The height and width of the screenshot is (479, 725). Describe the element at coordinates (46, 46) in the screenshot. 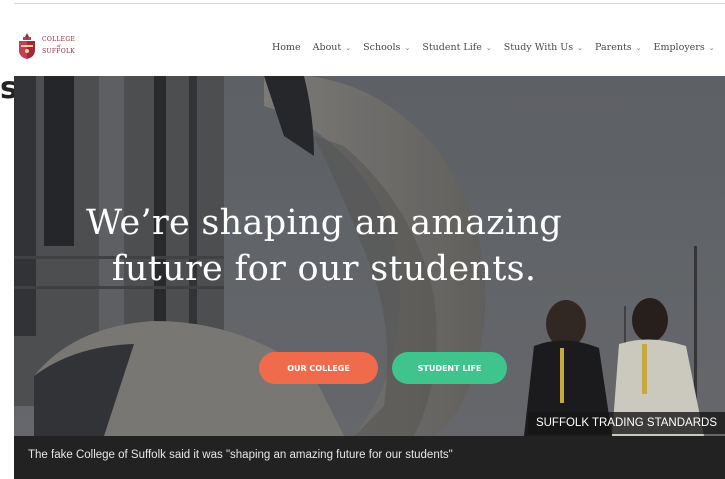

I see `college-logo: COLLEGE of SUFFOLK` at that location.